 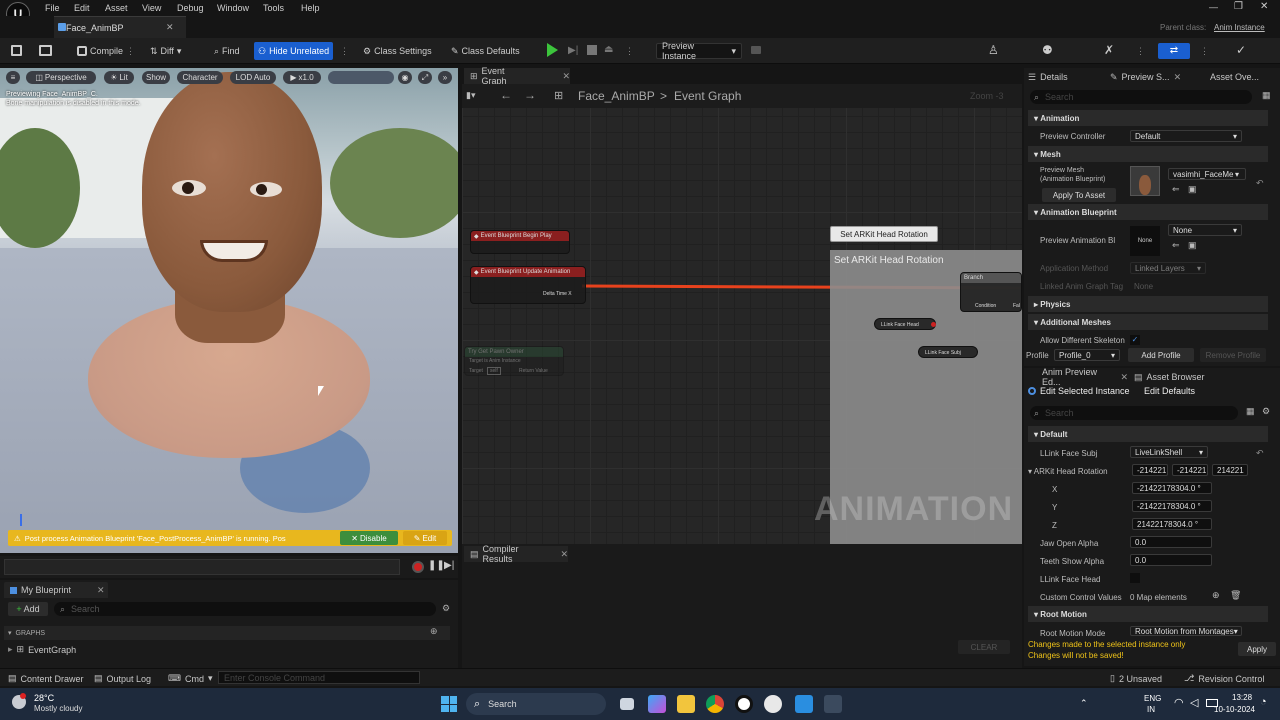 I want to click on volume-icon: ◁, so click(x=1194, y=702).